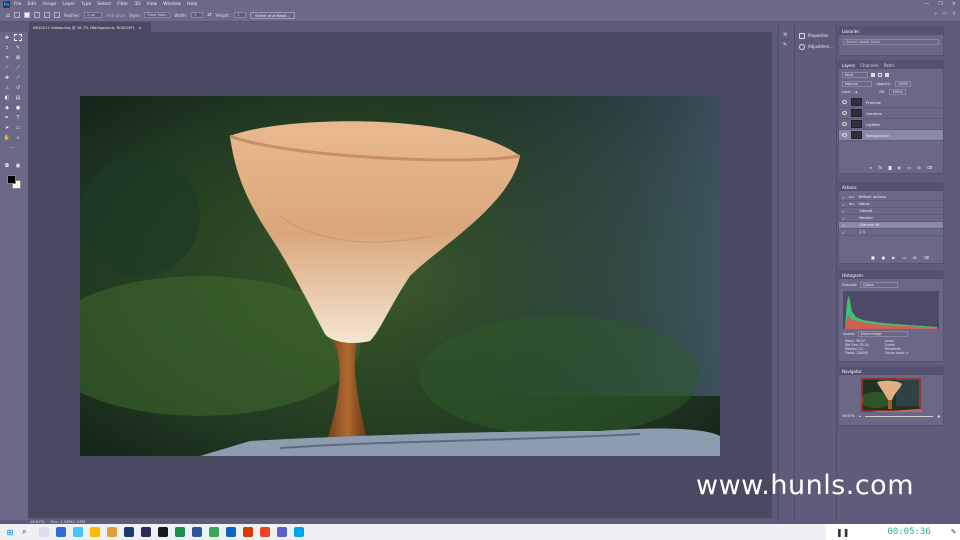  I want to click on record-icon: ●, so click(884, 257).